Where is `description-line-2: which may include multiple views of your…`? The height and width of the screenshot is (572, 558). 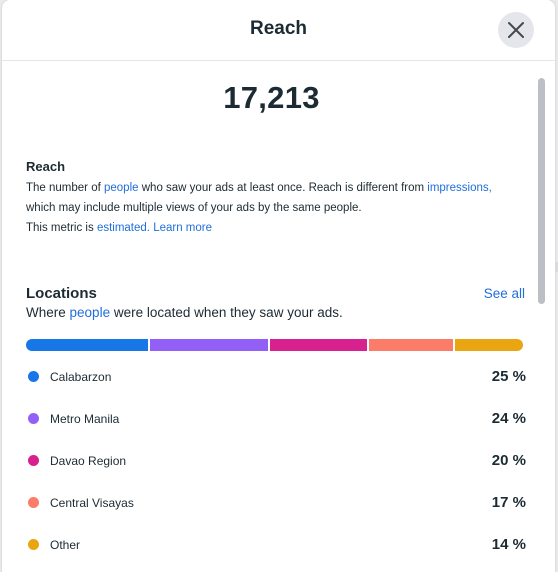
description-line-2: which may include multiple views of your… is located at coordinates (276, 208).